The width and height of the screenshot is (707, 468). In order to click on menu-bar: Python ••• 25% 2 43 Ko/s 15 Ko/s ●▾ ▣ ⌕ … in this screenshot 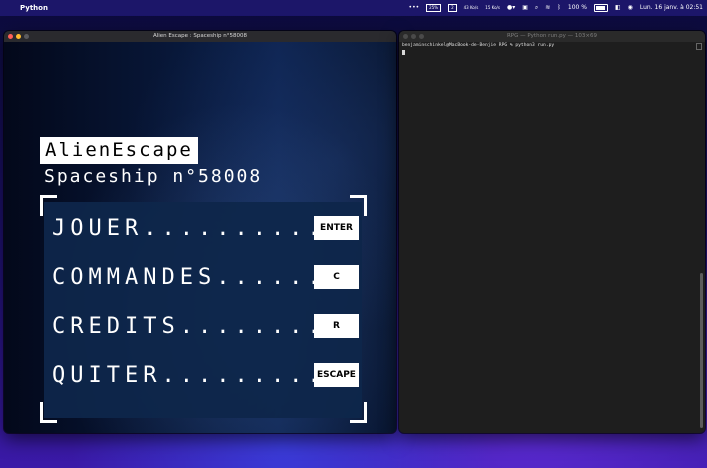, I will do `click(353, 8)`.